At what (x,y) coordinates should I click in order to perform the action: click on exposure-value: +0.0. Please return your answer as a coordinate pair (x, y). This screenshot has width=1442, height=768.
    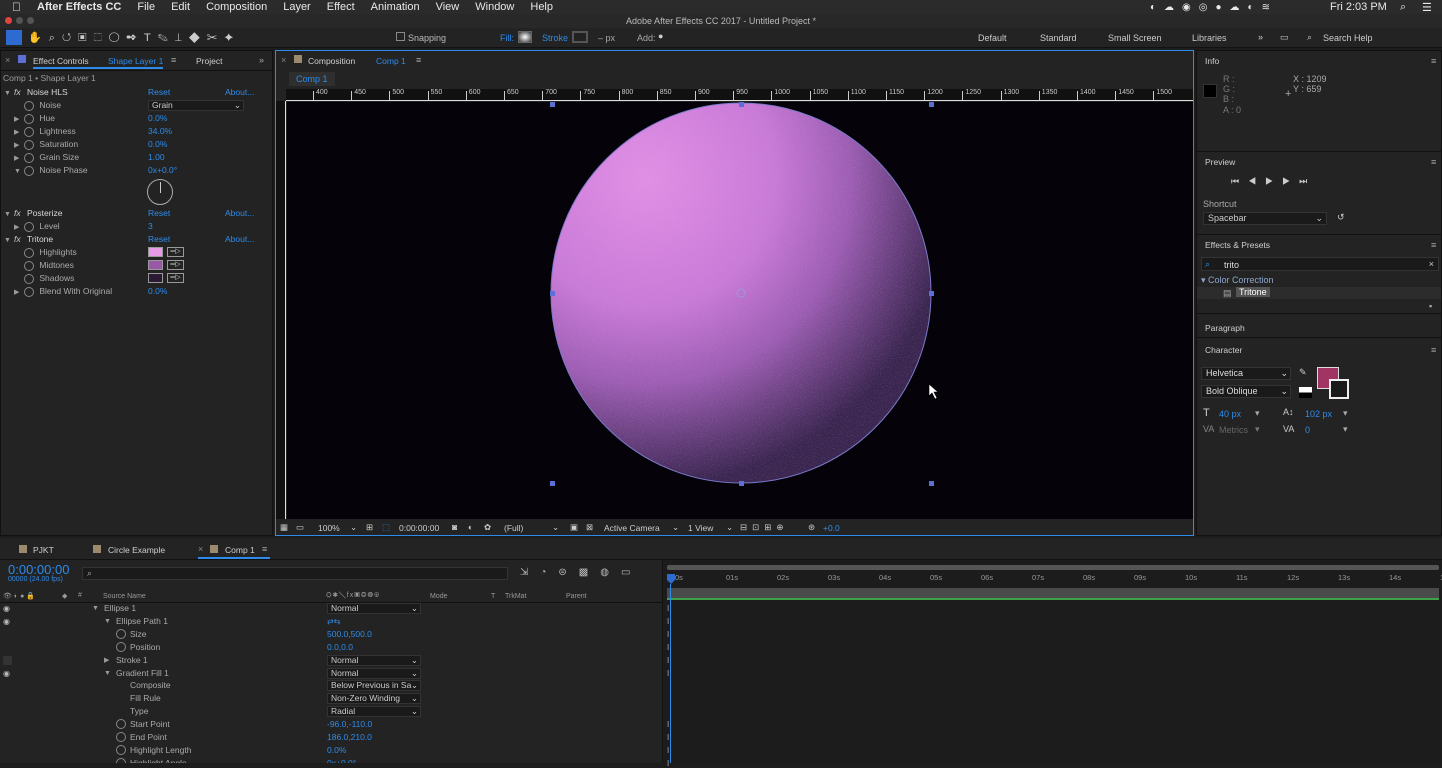
    Looking at the image, I should click on (831, 528).